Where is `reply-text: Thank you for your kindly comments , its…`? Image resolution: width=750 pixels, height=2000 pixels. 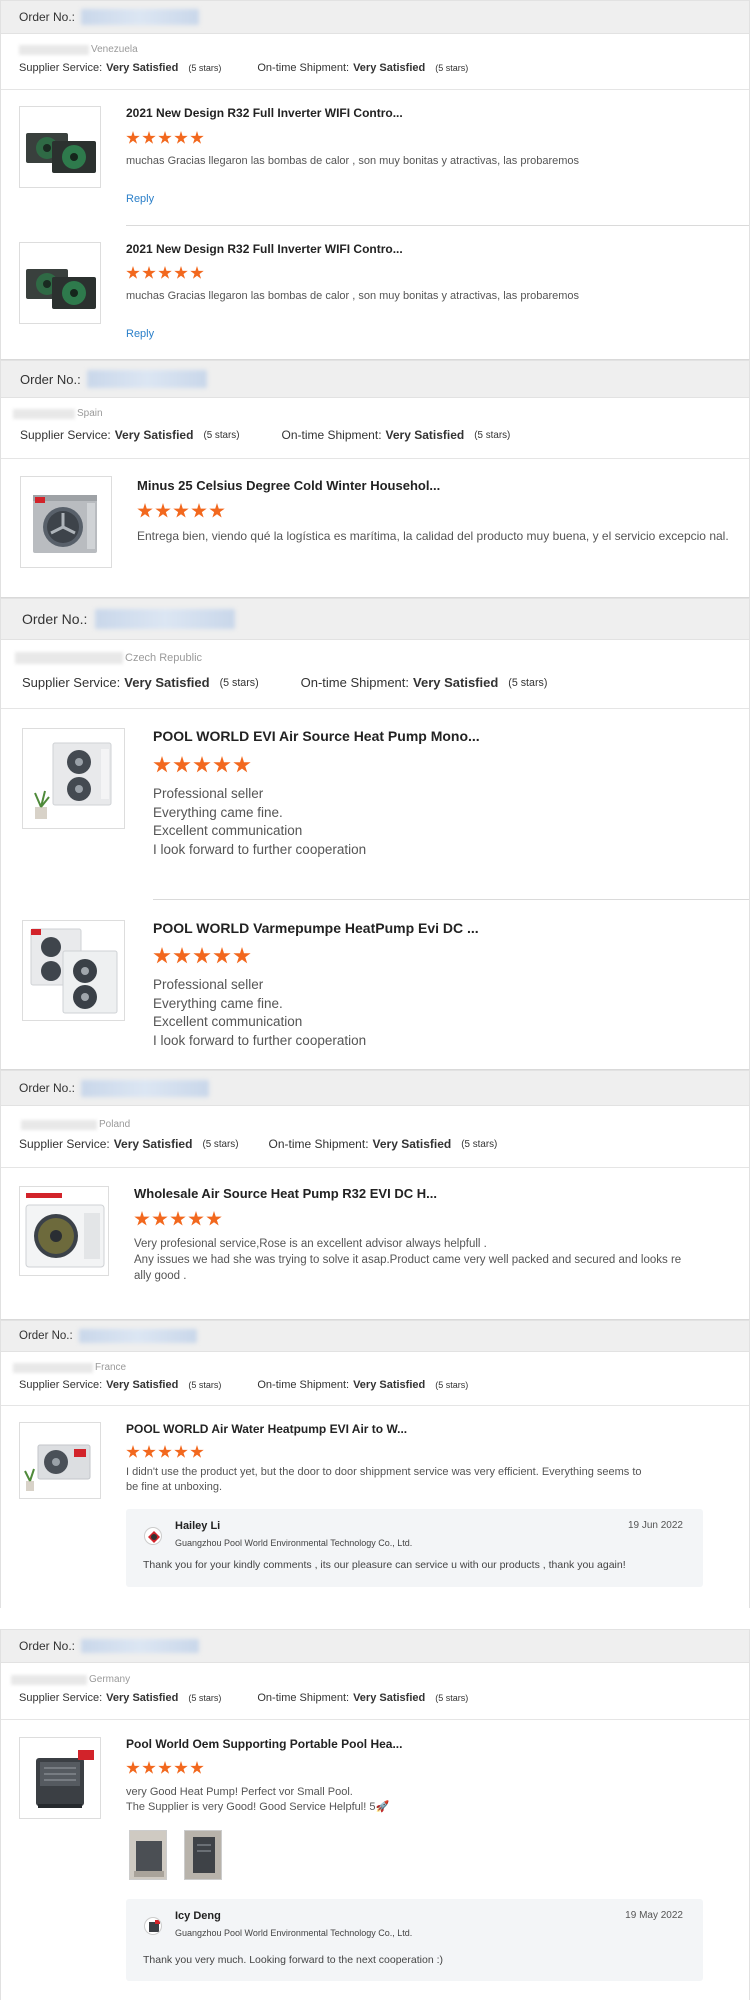 reply-text: Thank you for your kindly comments , its… is located at coordinates (384, 1565).